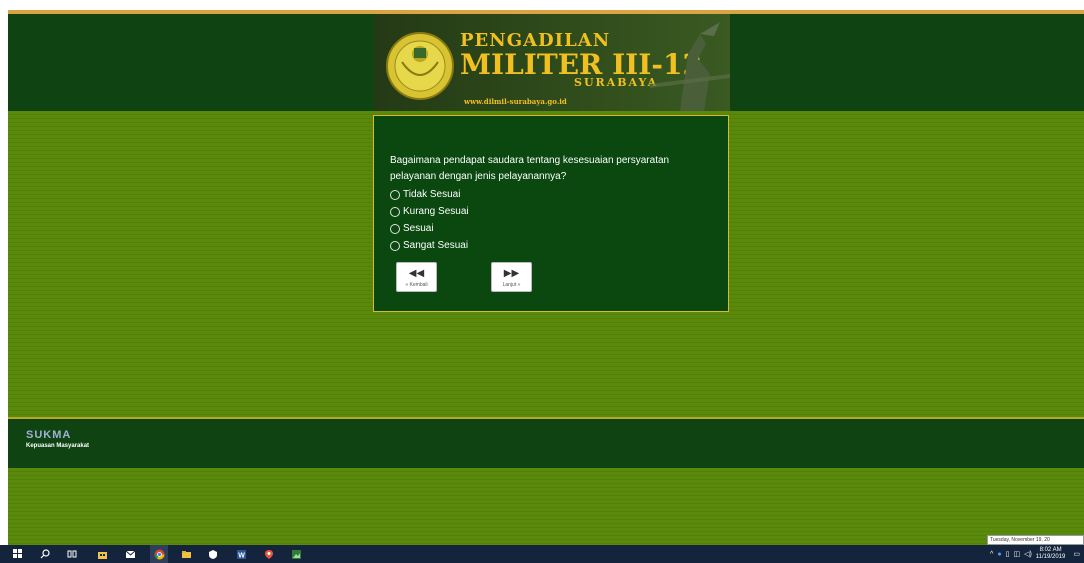  I want to click on option-label: Sangat Sesuai, so click(436, 245).